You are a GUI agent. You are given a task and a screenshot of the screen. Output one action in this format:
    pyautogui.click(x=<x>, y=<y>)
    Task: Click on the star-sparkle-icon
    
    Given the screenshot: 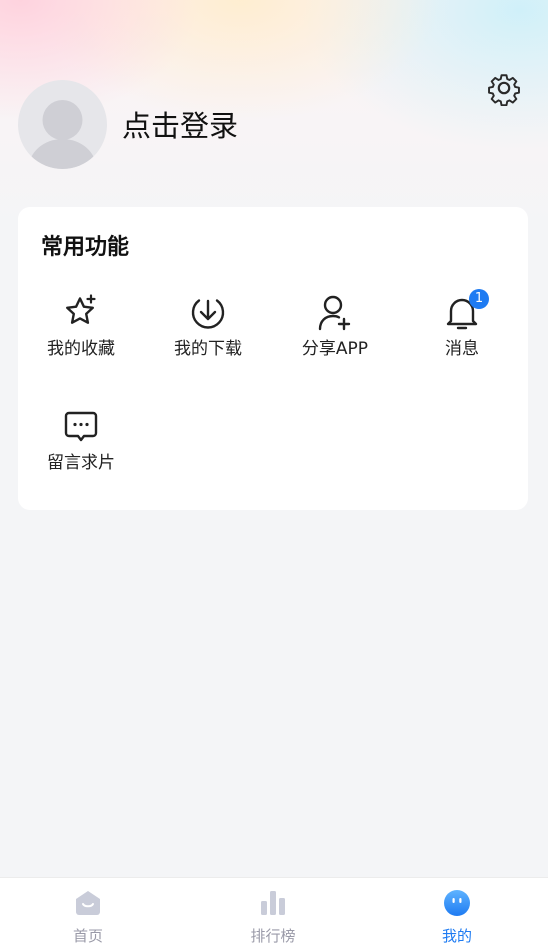 What is the action you would take?
    pyautogui.click(x=81, y=309)
    